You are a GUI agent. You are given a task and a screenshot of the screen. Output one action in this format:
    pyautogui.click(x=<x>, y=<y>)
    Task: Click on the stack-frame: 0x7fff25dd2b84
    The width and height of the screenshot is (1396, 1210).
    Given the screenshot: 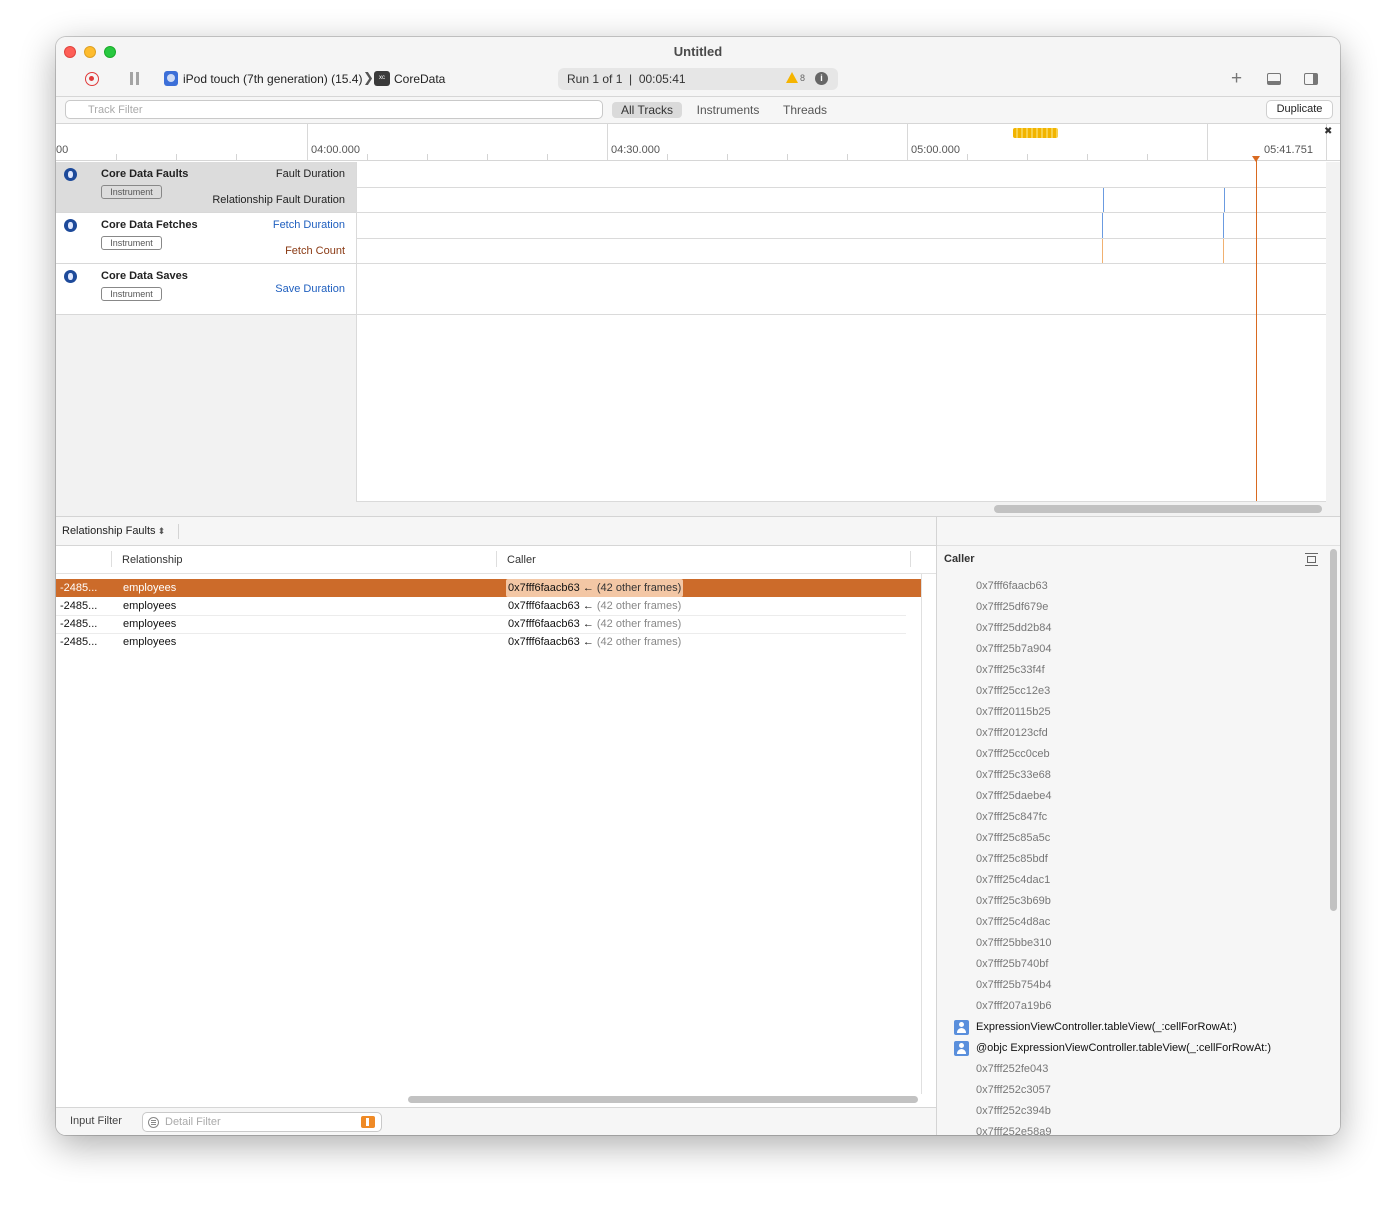 What is the action you would take?
    pyautogui.click(x=1013, y=628)
    